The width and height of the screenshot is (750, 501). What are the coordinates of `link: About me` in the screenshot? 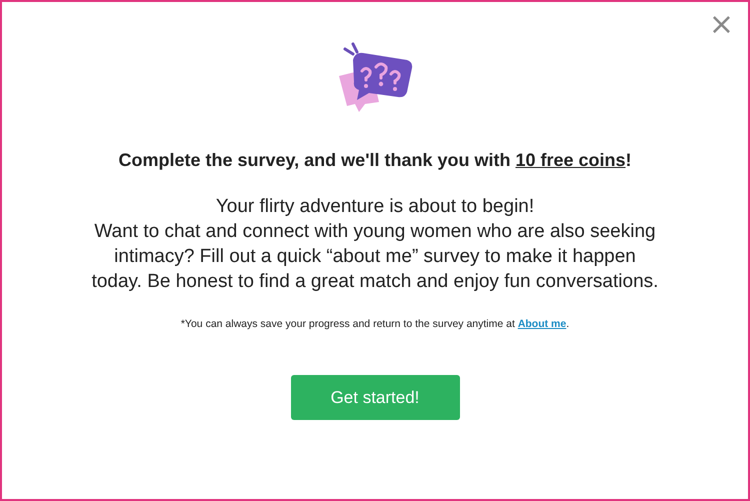 It's located at (542, 324).